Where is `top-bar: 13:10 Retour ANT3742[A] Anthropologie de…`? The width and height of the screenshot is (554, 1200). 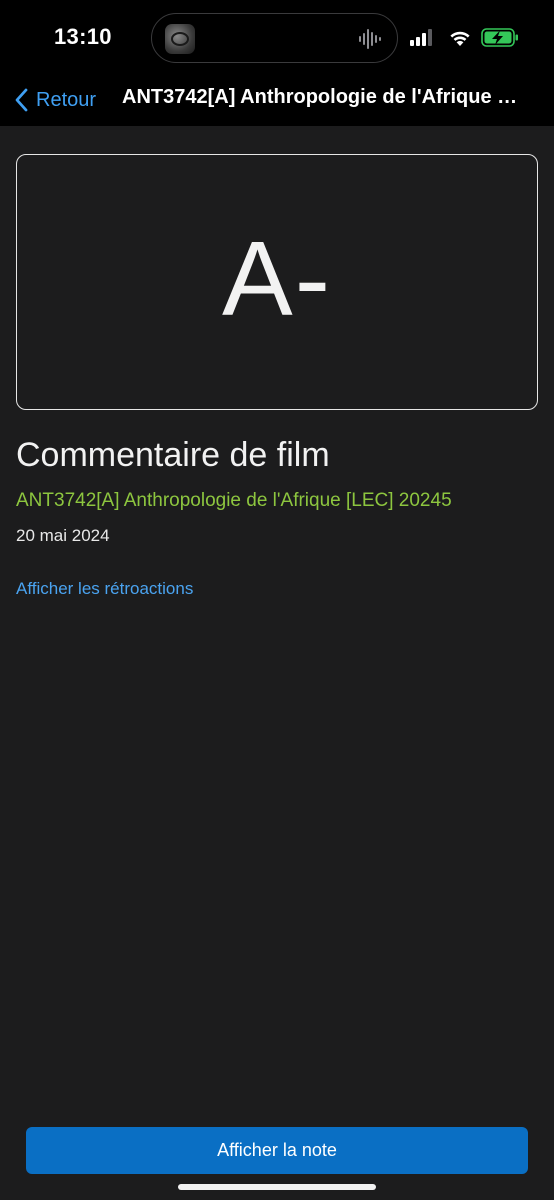
top-bar: 13:10 Retour ANT3742[A] Anthropologie de… is located at coordinates (277, 63).